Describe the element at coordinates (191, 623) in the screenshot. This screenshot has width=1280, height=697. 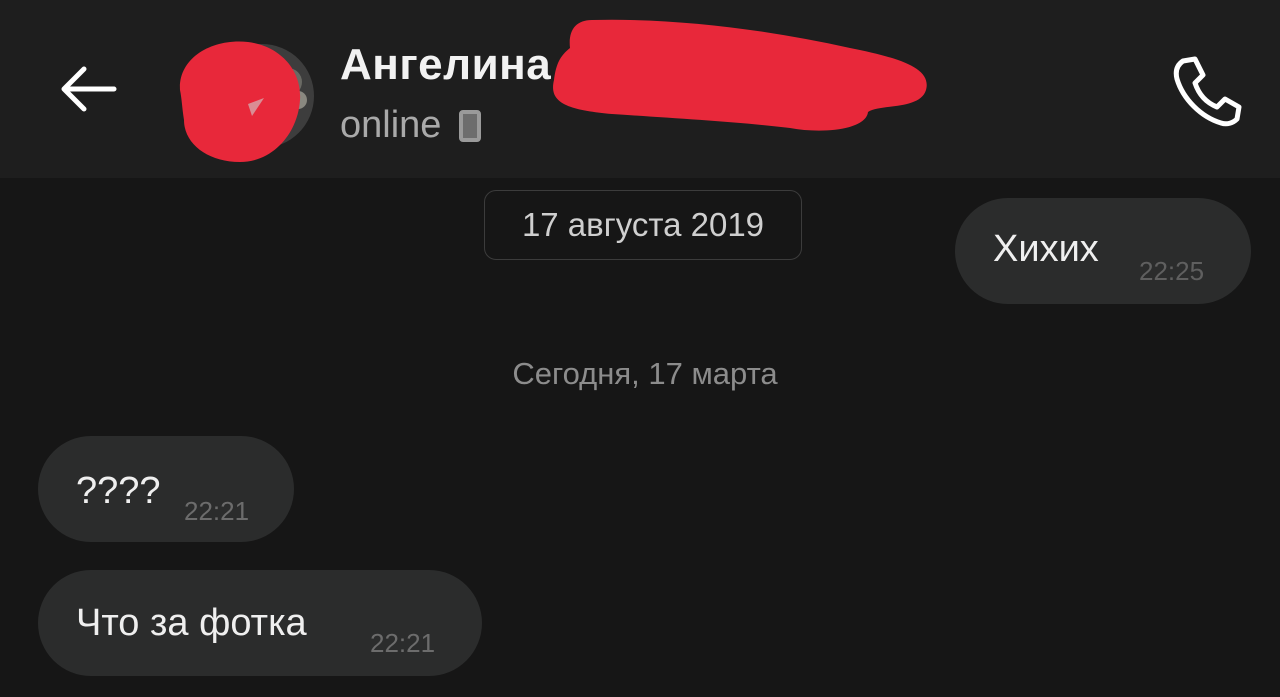
I see `message-text: Что за фотка` at that location.